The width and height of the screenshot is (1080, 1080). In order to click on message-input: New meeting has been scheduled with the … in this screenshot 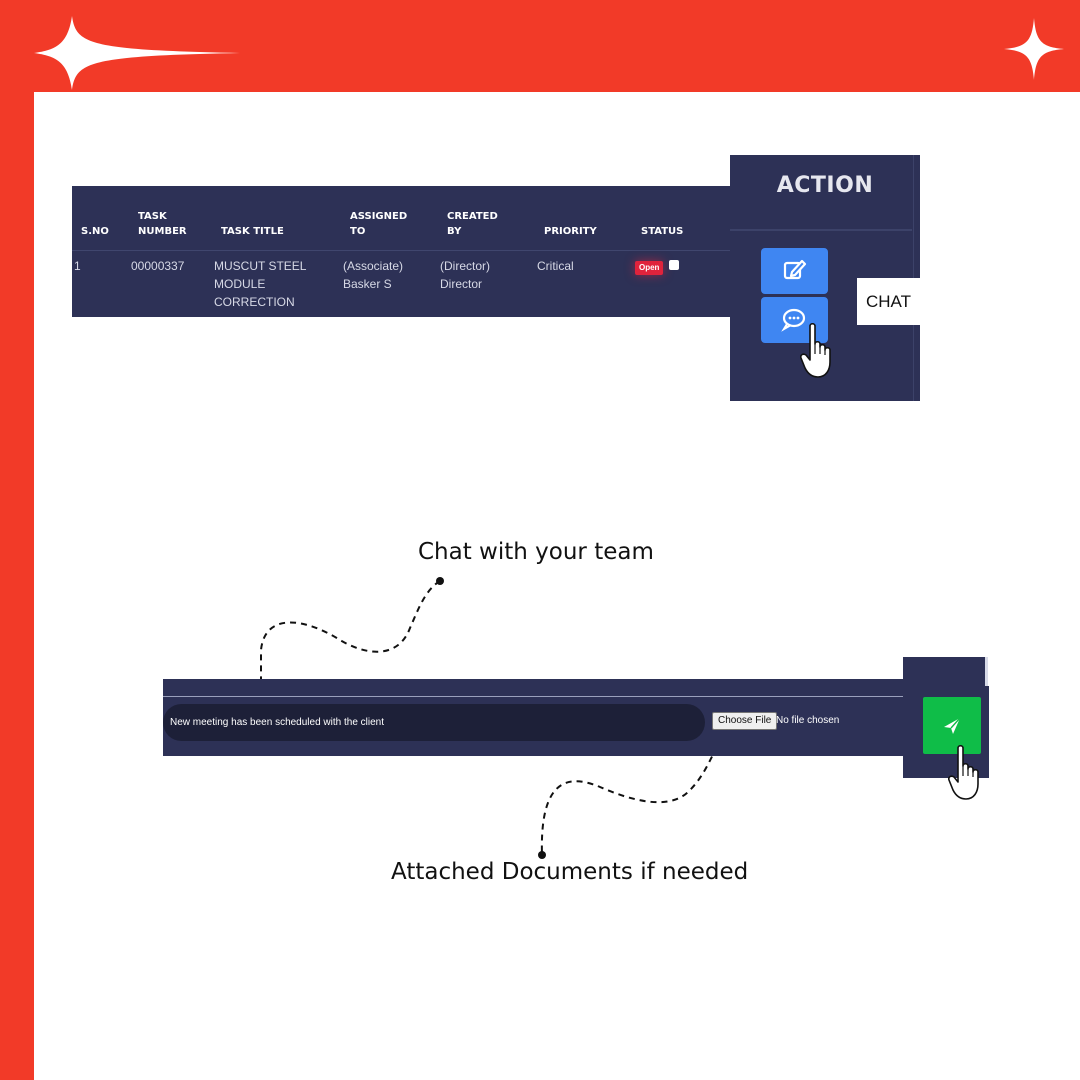, I will do `click(434, 722)`.